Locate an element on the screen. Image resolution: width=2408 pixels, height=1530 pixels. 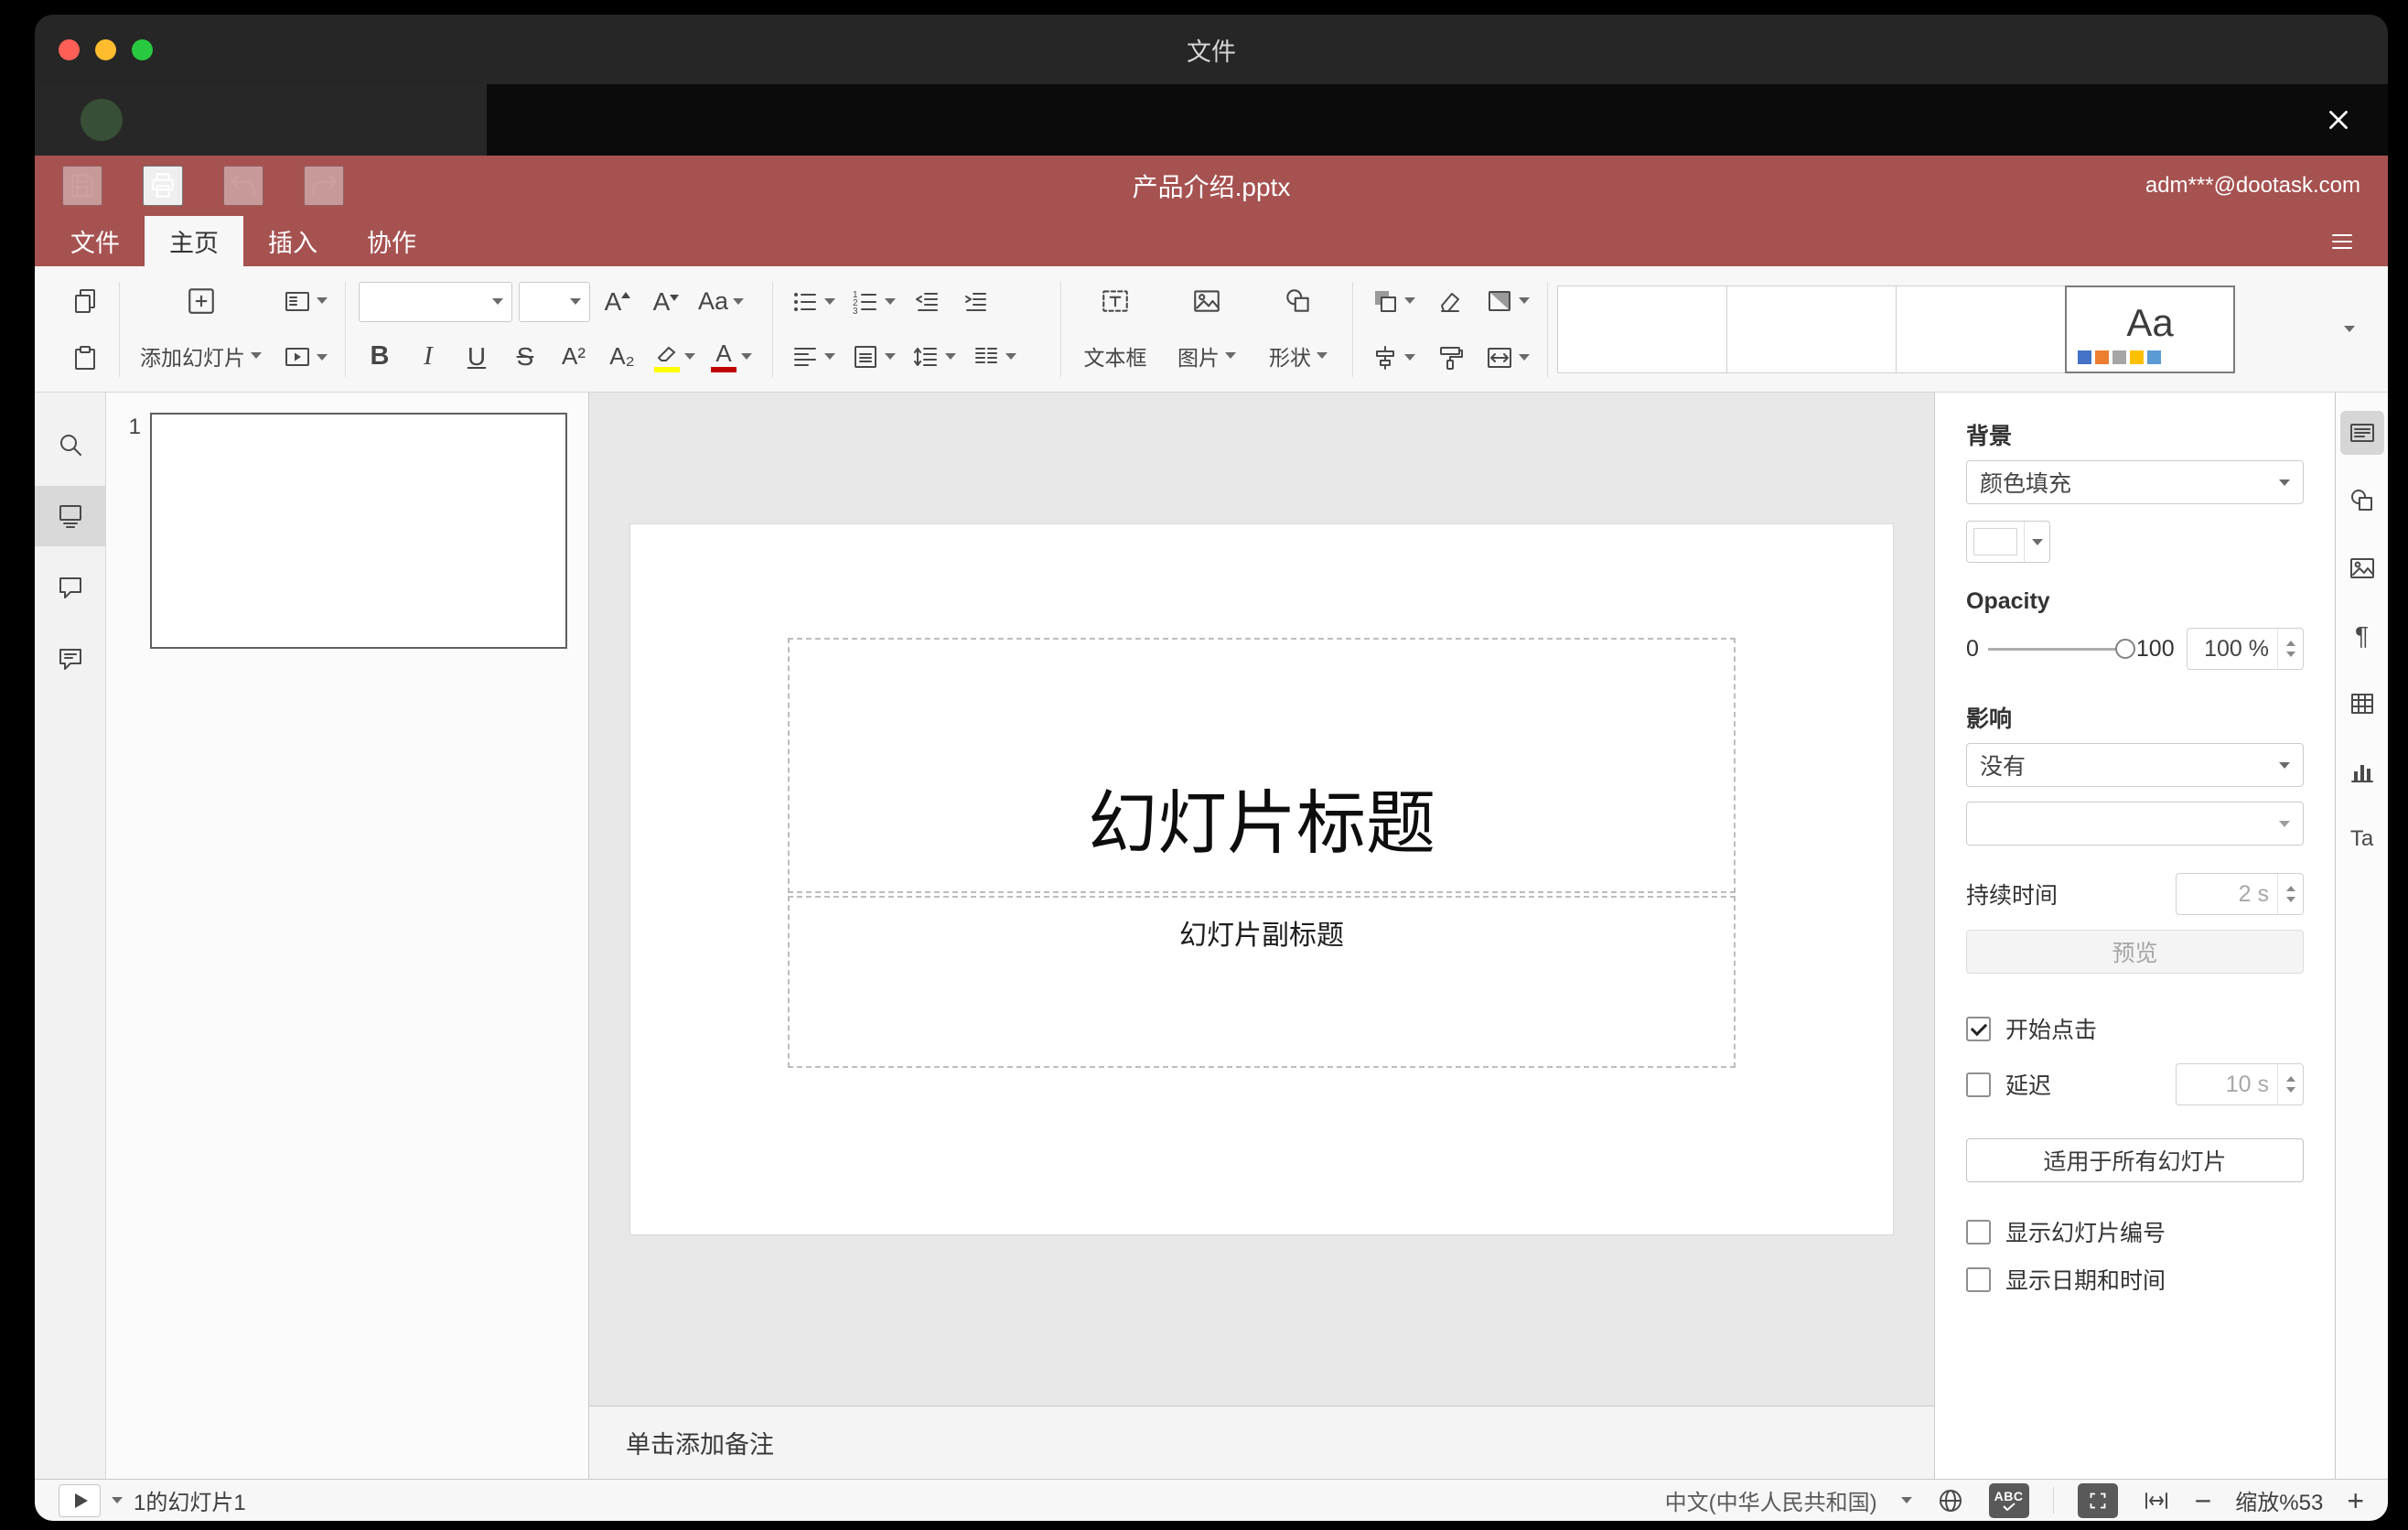
line-spacing-button is located at coordinates (934, 357).